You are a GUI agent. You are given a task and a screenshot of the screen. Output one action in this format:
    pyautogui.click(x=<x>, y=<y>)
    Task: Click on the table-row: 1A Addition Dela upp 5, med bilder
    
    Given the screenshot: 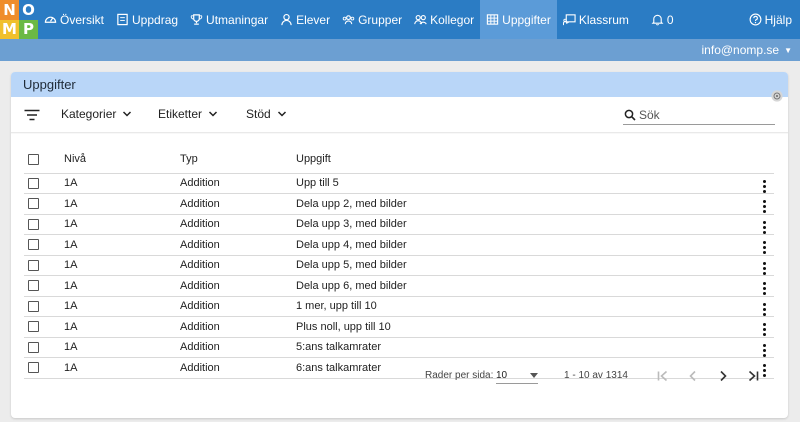 What is the action you would take?
    pyautogui.click(x=399, y=265)
    